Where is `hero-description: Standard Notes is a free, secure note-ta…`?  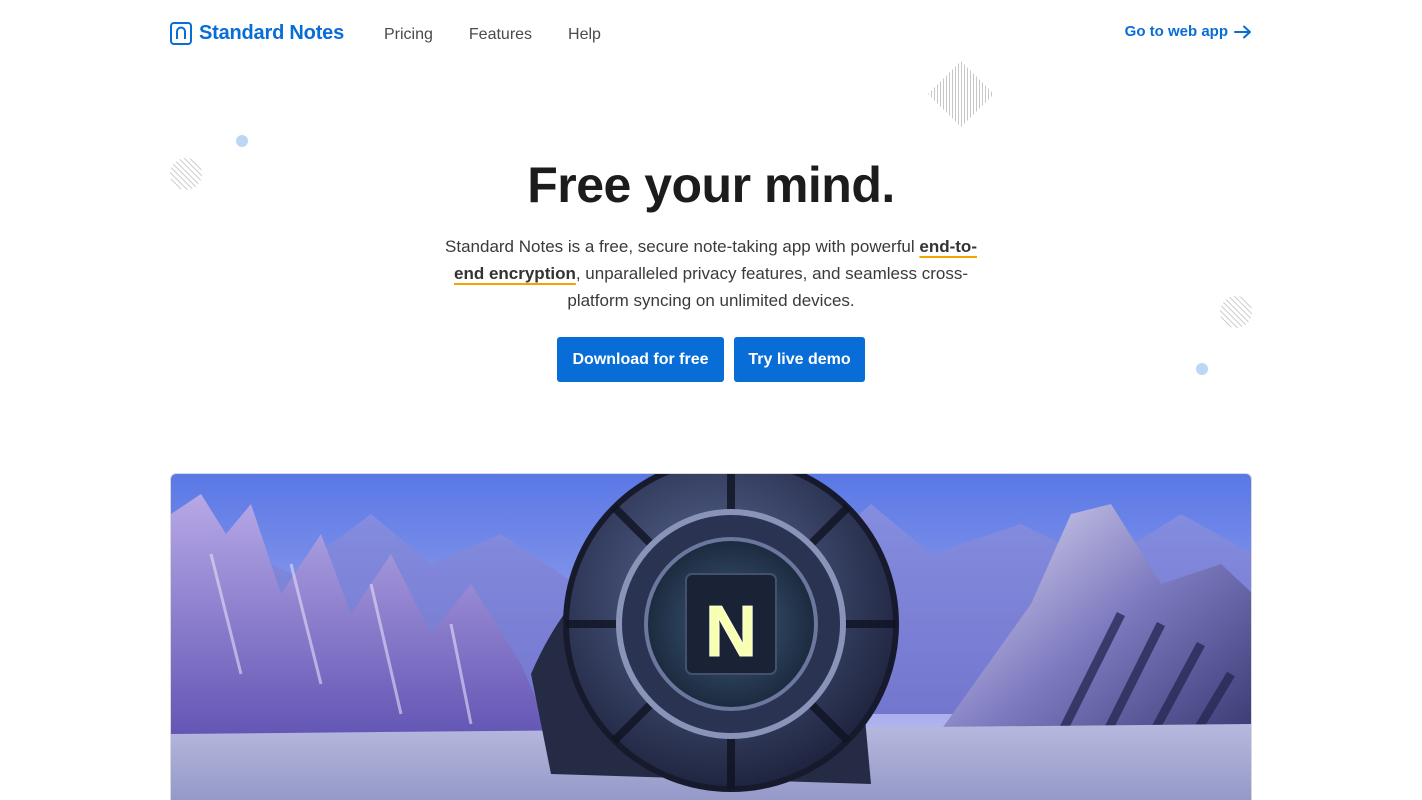 hero-description: Standard Notes is a free, secure note-ta… is located at coordinates (711, 273).